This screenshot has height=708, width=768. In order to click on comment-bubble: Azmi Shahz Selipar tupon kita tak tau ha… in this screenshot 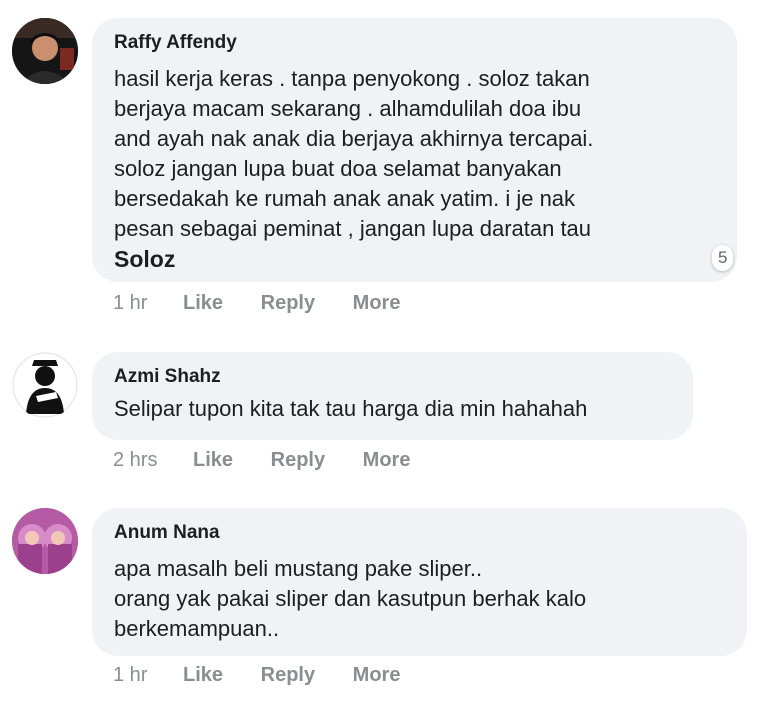, I will do `click(392, 396)`.